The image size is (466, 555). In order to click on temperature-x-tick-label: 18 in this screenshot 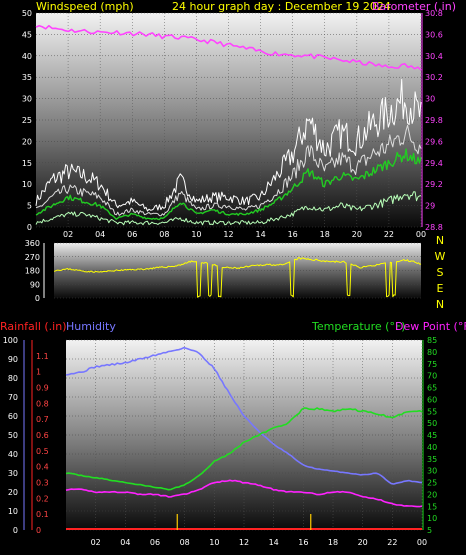, I will do `click(333, 542)`.